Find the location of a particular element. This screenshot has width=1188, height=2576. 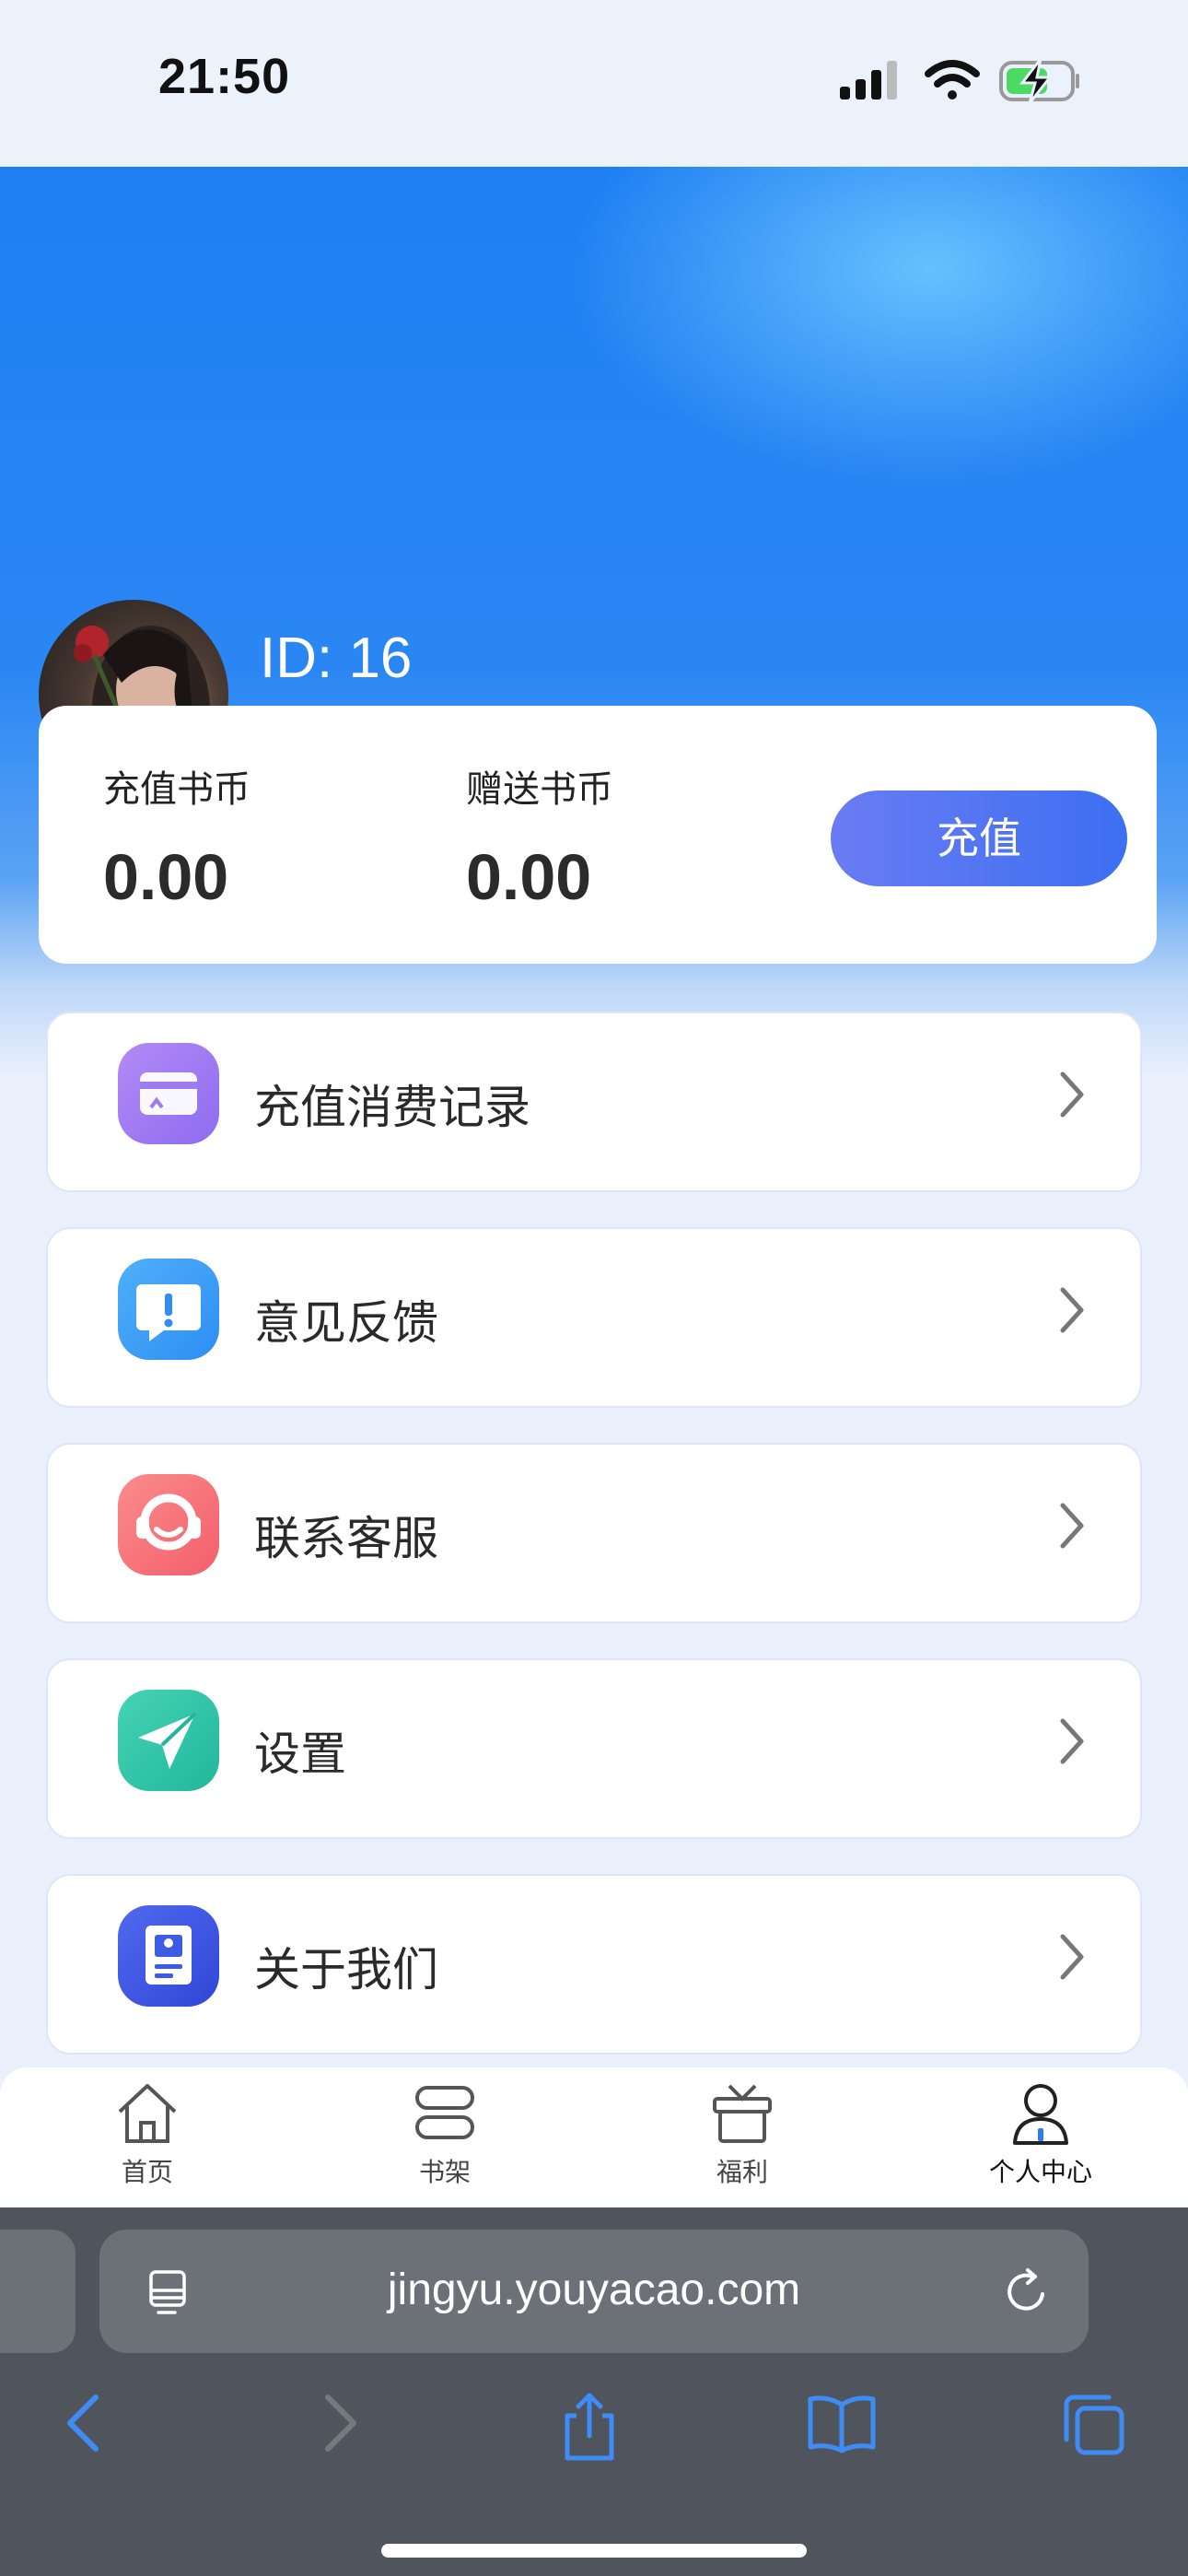

tab-label: 首页 is located at coordinates (147, 2172).